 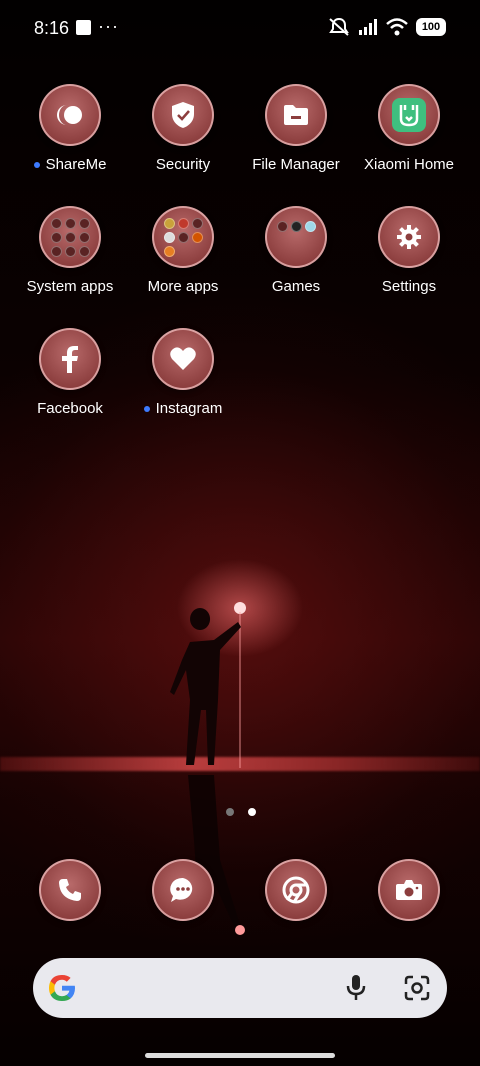 I want to click on messages-icon, so click(x=183, y=890).